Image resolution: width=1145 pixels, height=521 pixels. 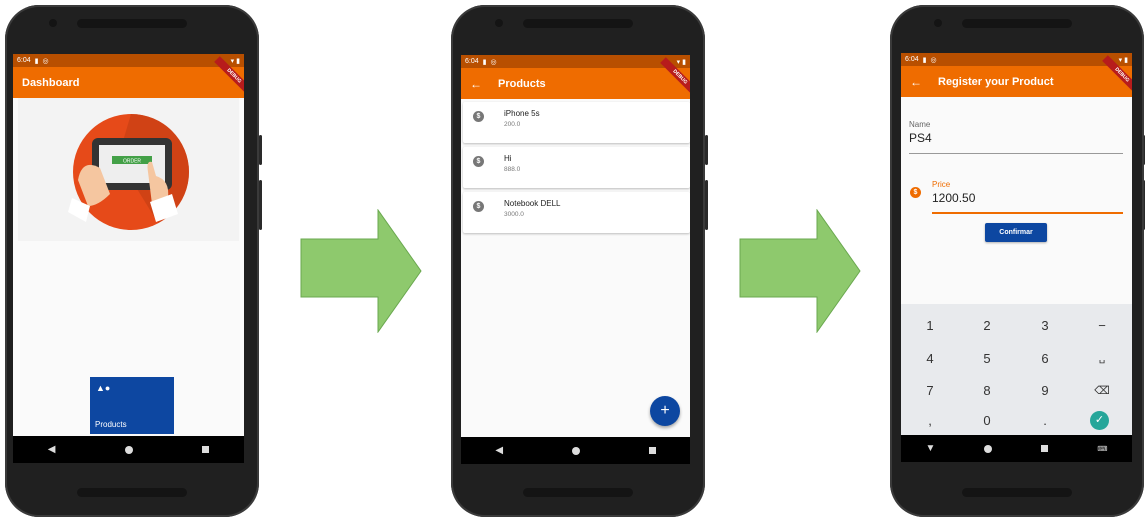 I want to click on product-price: 3000.0, so click(x=514, y=214).